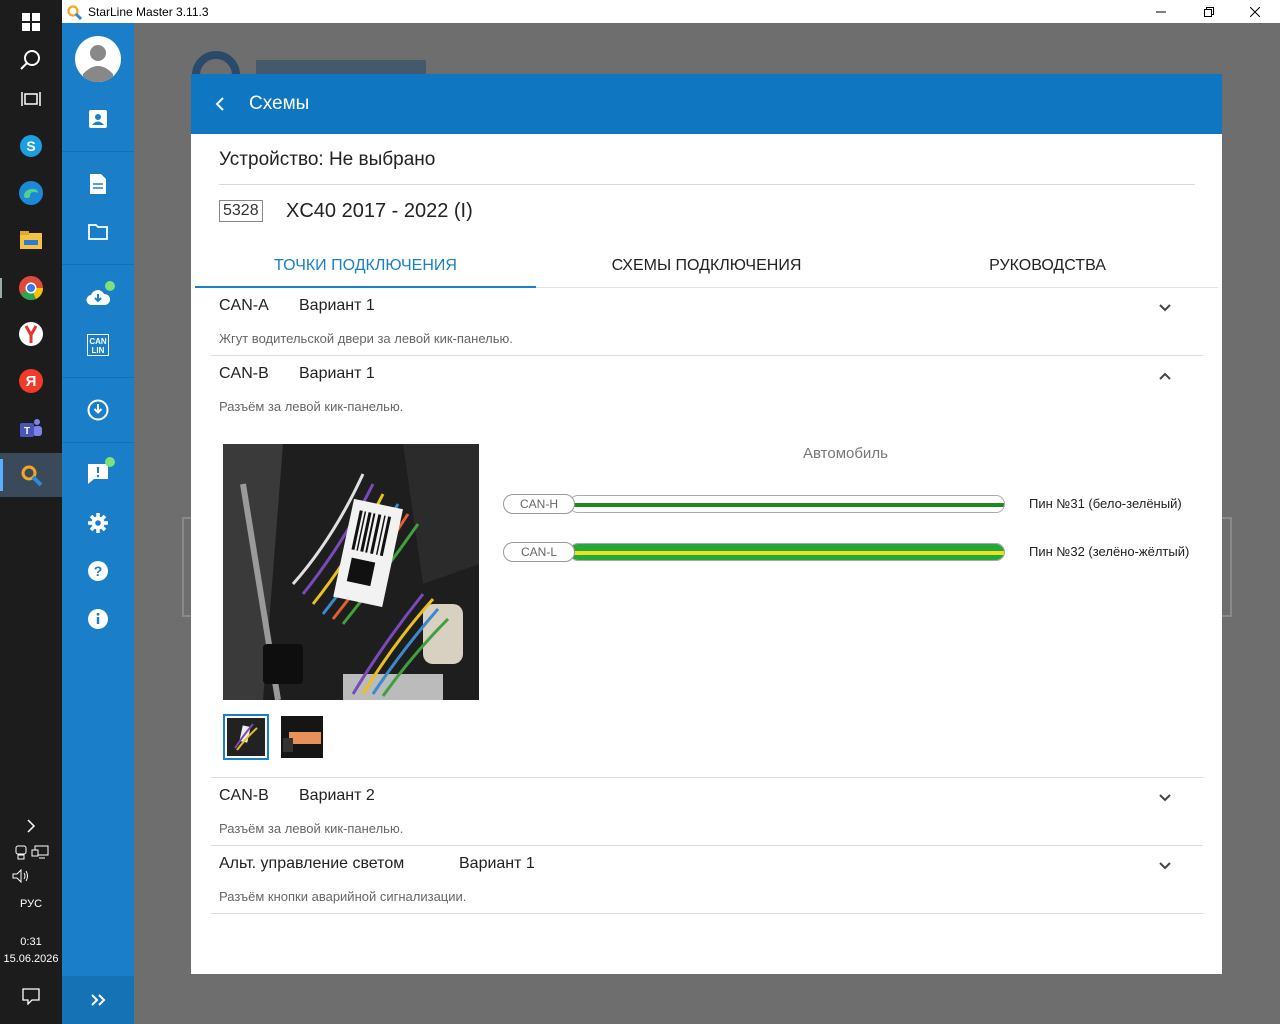  Describe the element at coordinates (74, 12) in the screenshot. I see `starline-app-icon` at that location.